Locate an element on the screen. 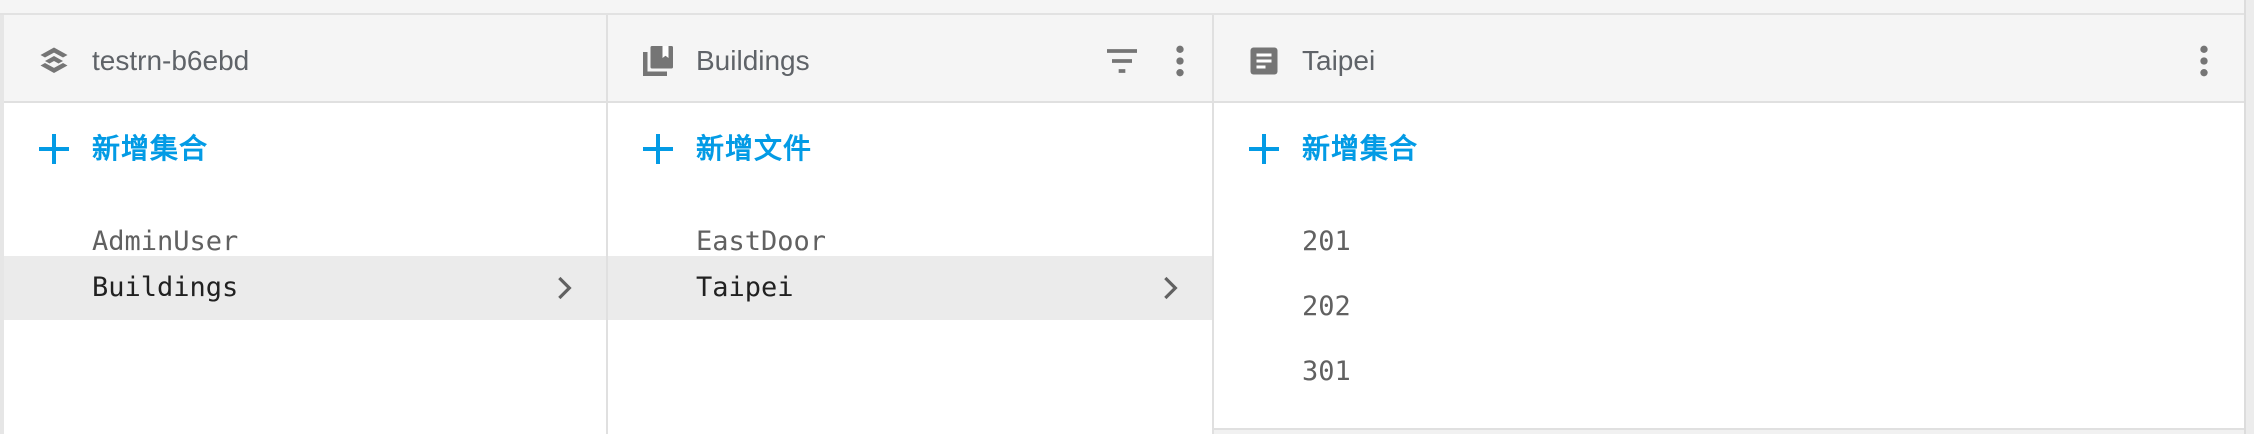  collection-icon is located at coordinates (658, 61).